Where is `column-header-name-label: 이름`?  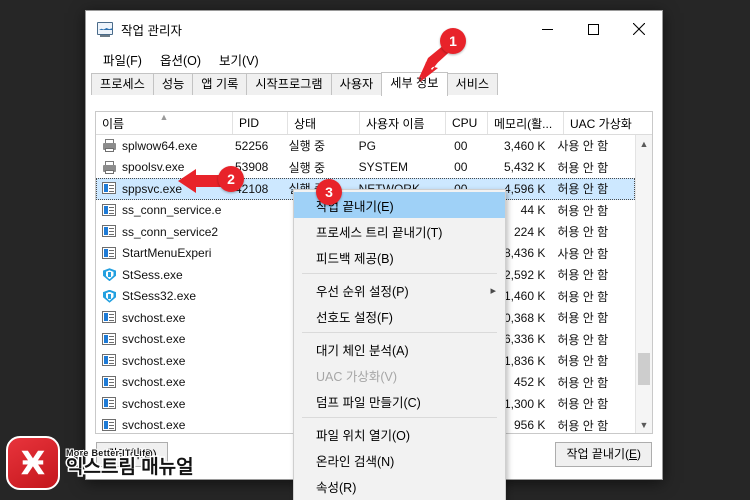
column-header-name-label: 이름 is located at coordinates (113, 123).